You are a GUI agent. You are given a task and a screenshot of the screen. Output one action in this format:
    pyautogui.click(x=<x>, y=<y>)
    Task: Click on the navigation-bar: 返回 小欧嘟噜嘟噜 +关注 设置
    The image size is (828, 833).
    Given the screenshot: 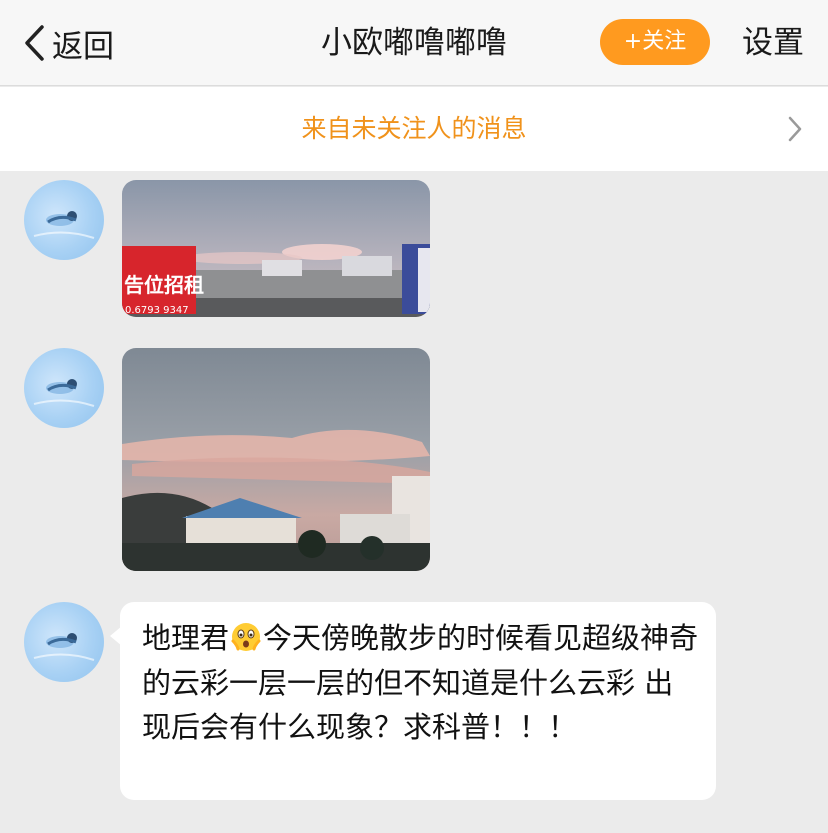 What is the action you would take?
    pyautogui.click(x=414, y=43)
    